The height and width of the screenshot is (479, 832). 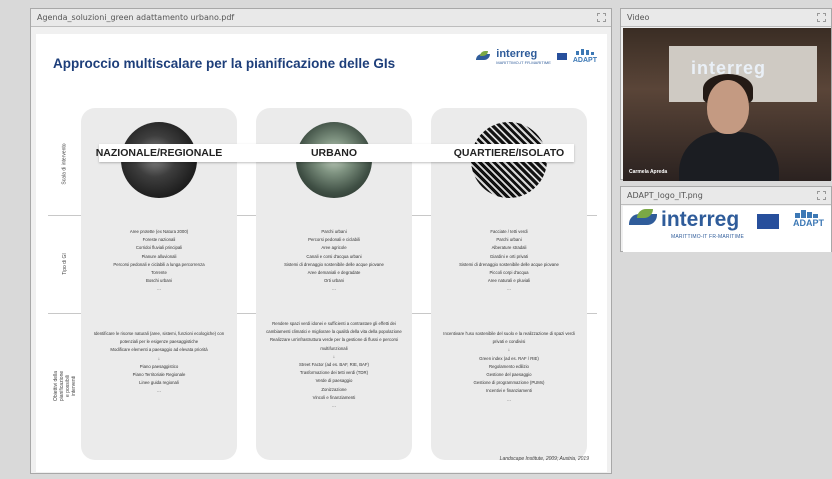 What do you see at coordinates (648, 172) in the screenshot?
I see `speaker-name-tag: Carmela Apreda` at bounding box center [648, 172].